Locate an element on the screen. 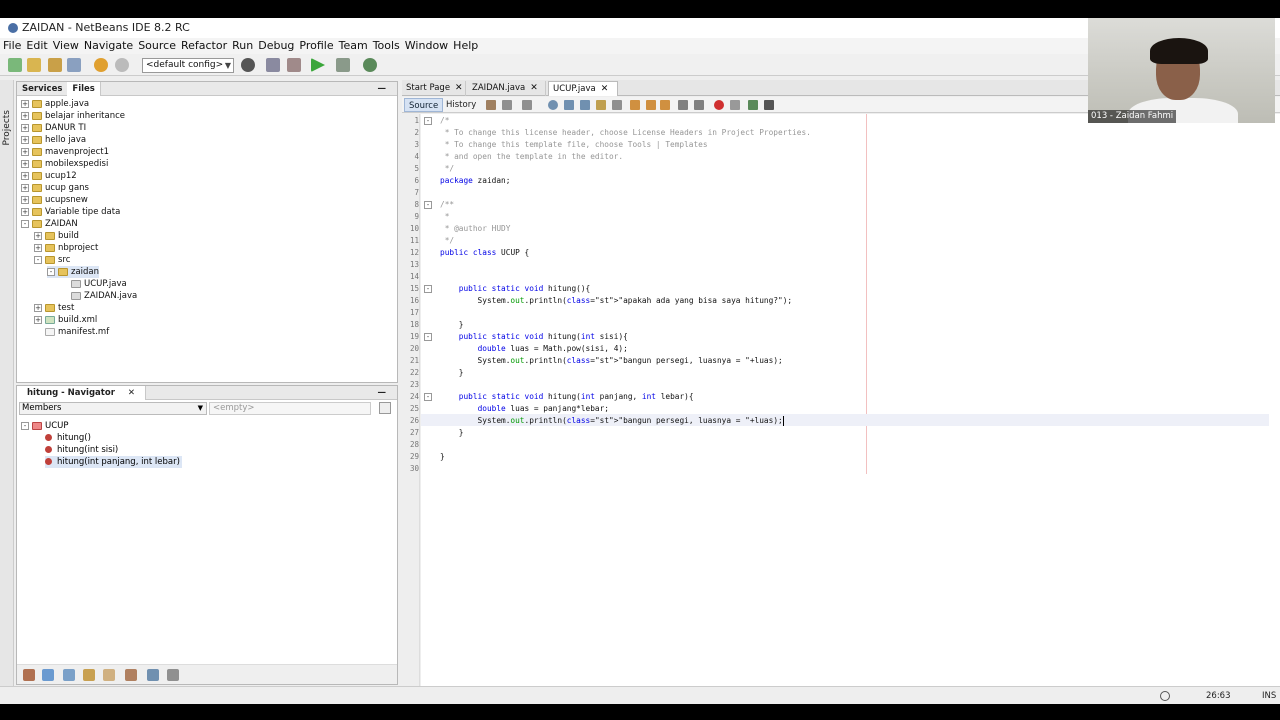 Image resolution: width=1280 pixels, height=720 pixels. new-file-icon is located at coordinates (15, 65).